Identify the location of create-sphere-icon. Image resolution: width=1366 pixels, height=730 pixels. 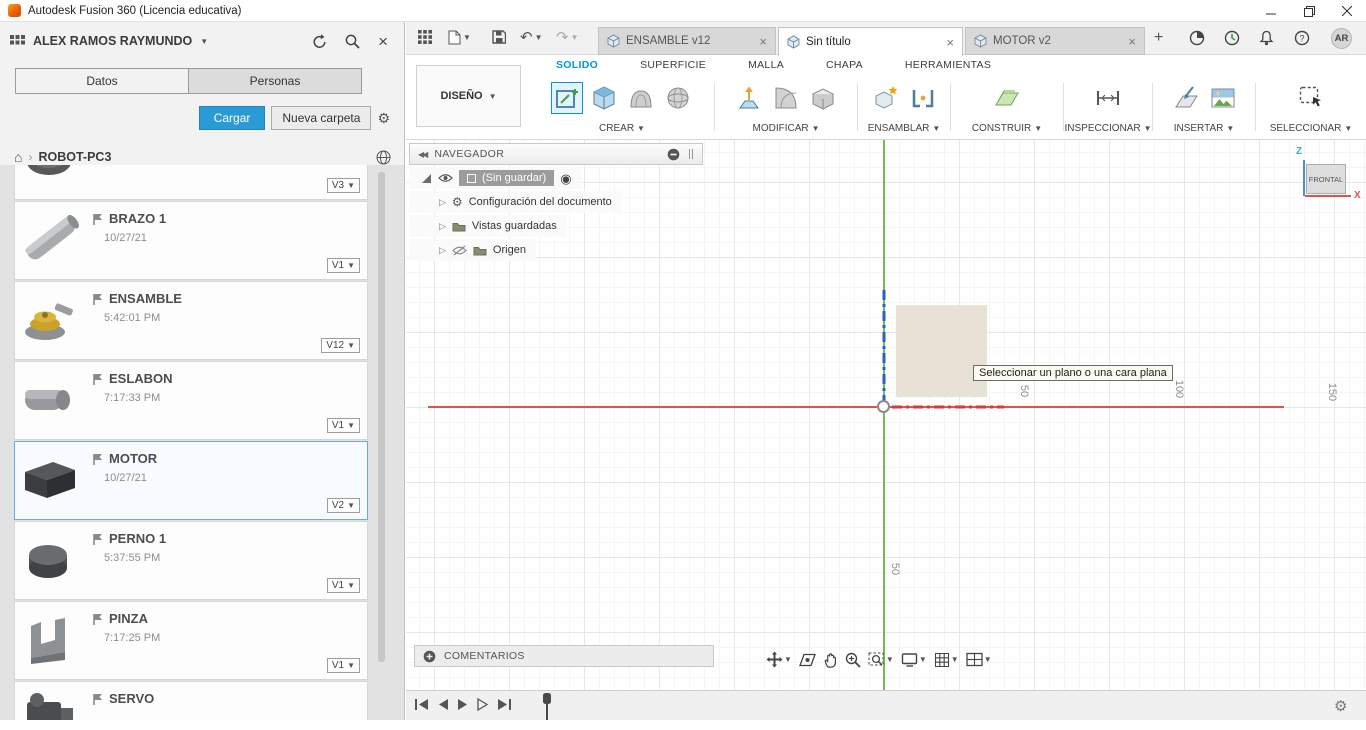
(678, 98).